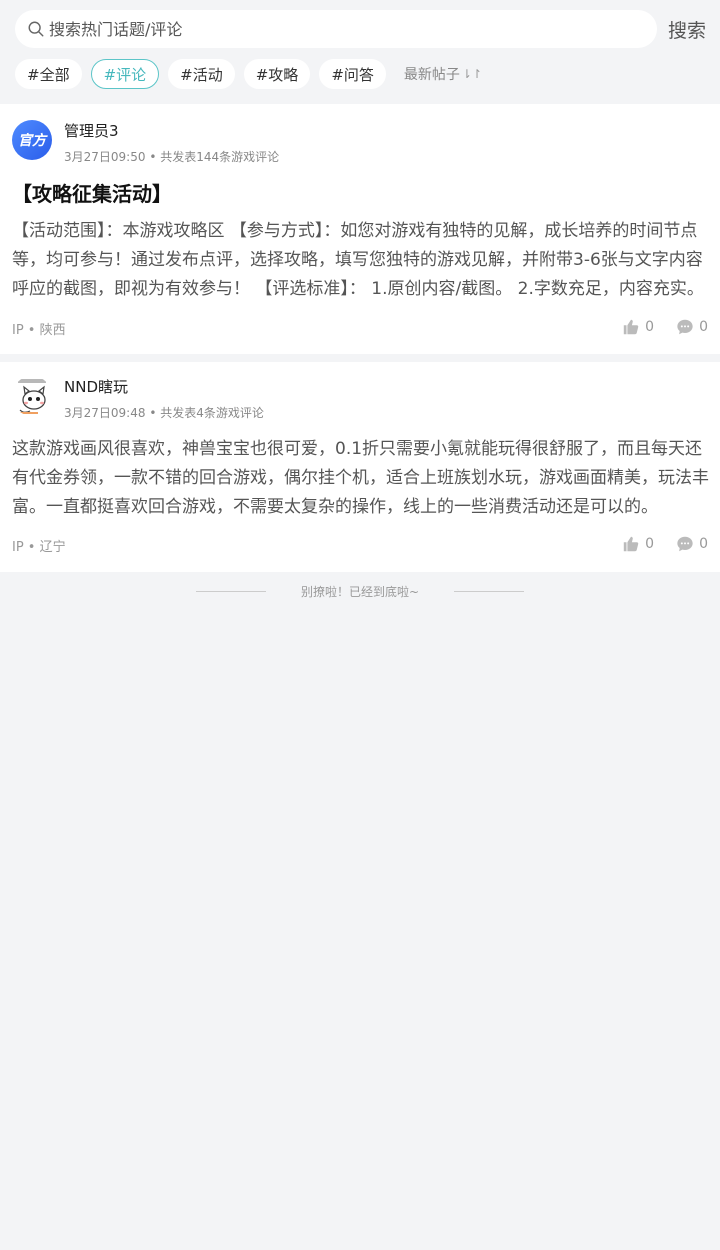 The width and height of the screenshot is (720, 1250). Describe the element at coordinates (36, 29) in the screenshot. I see `search-icon` at that location.